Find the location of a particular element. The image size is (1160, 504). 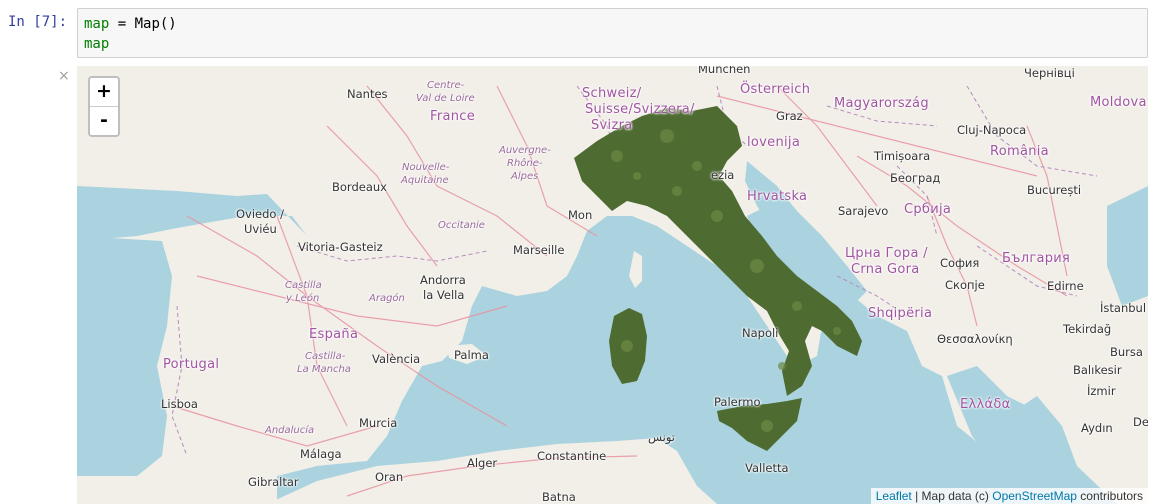

label-city-beograd: Београд is located at coordinates (915, 178).